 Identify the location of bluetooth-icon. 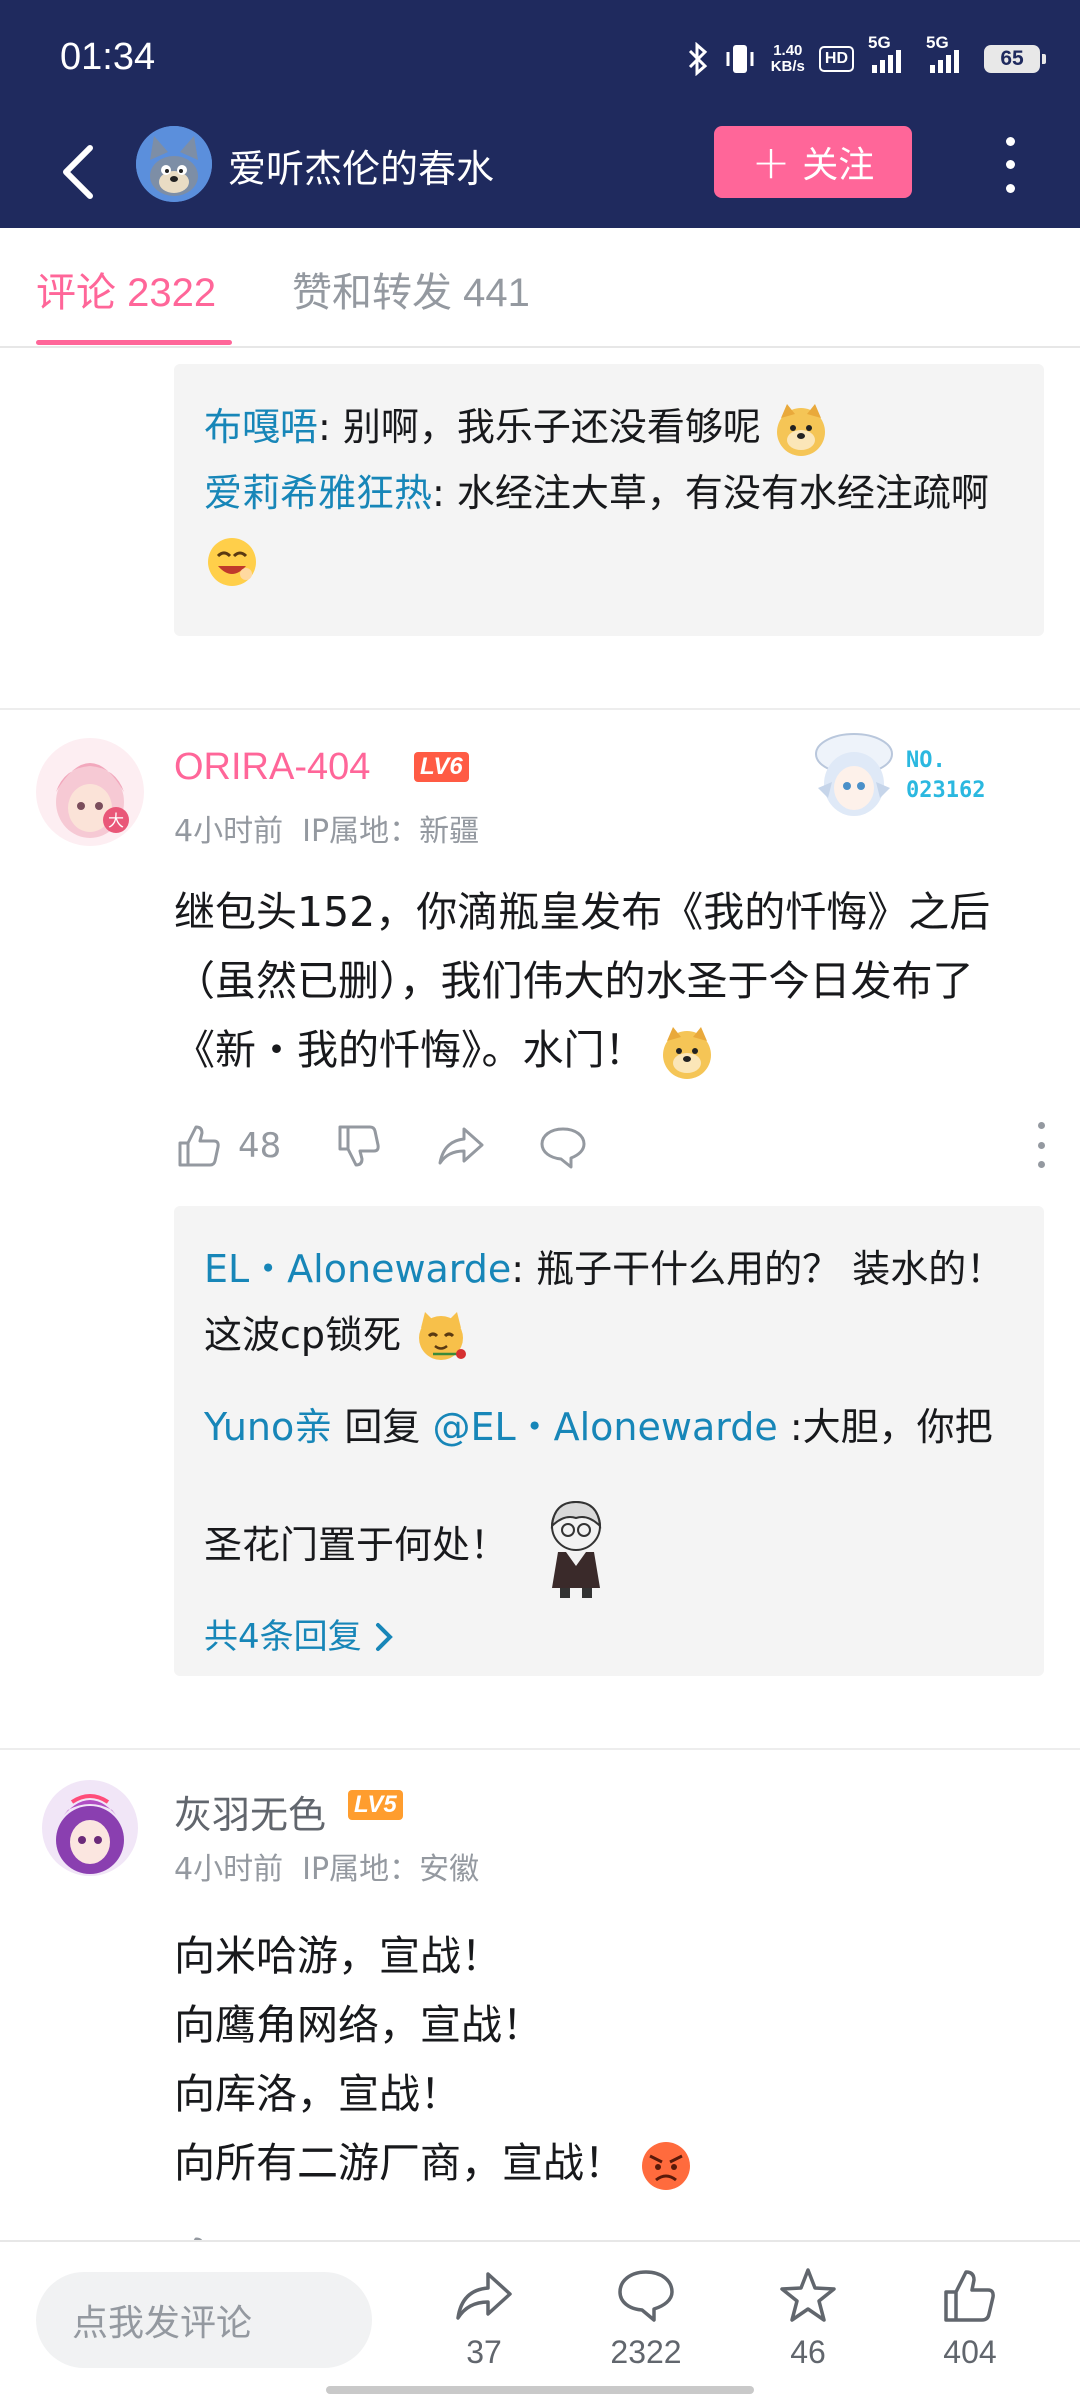
(697, 59).